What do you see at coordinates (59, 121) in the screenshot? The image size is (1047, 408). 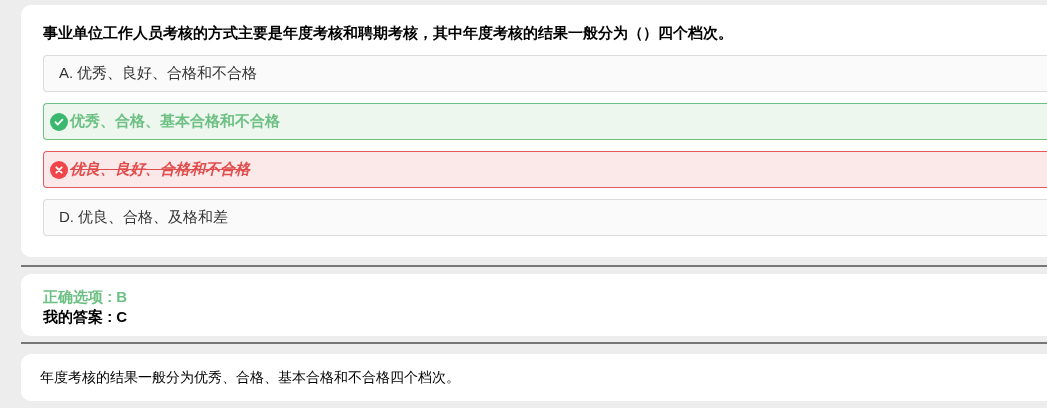 I see `check-icon` at bounding box center [59, 121].